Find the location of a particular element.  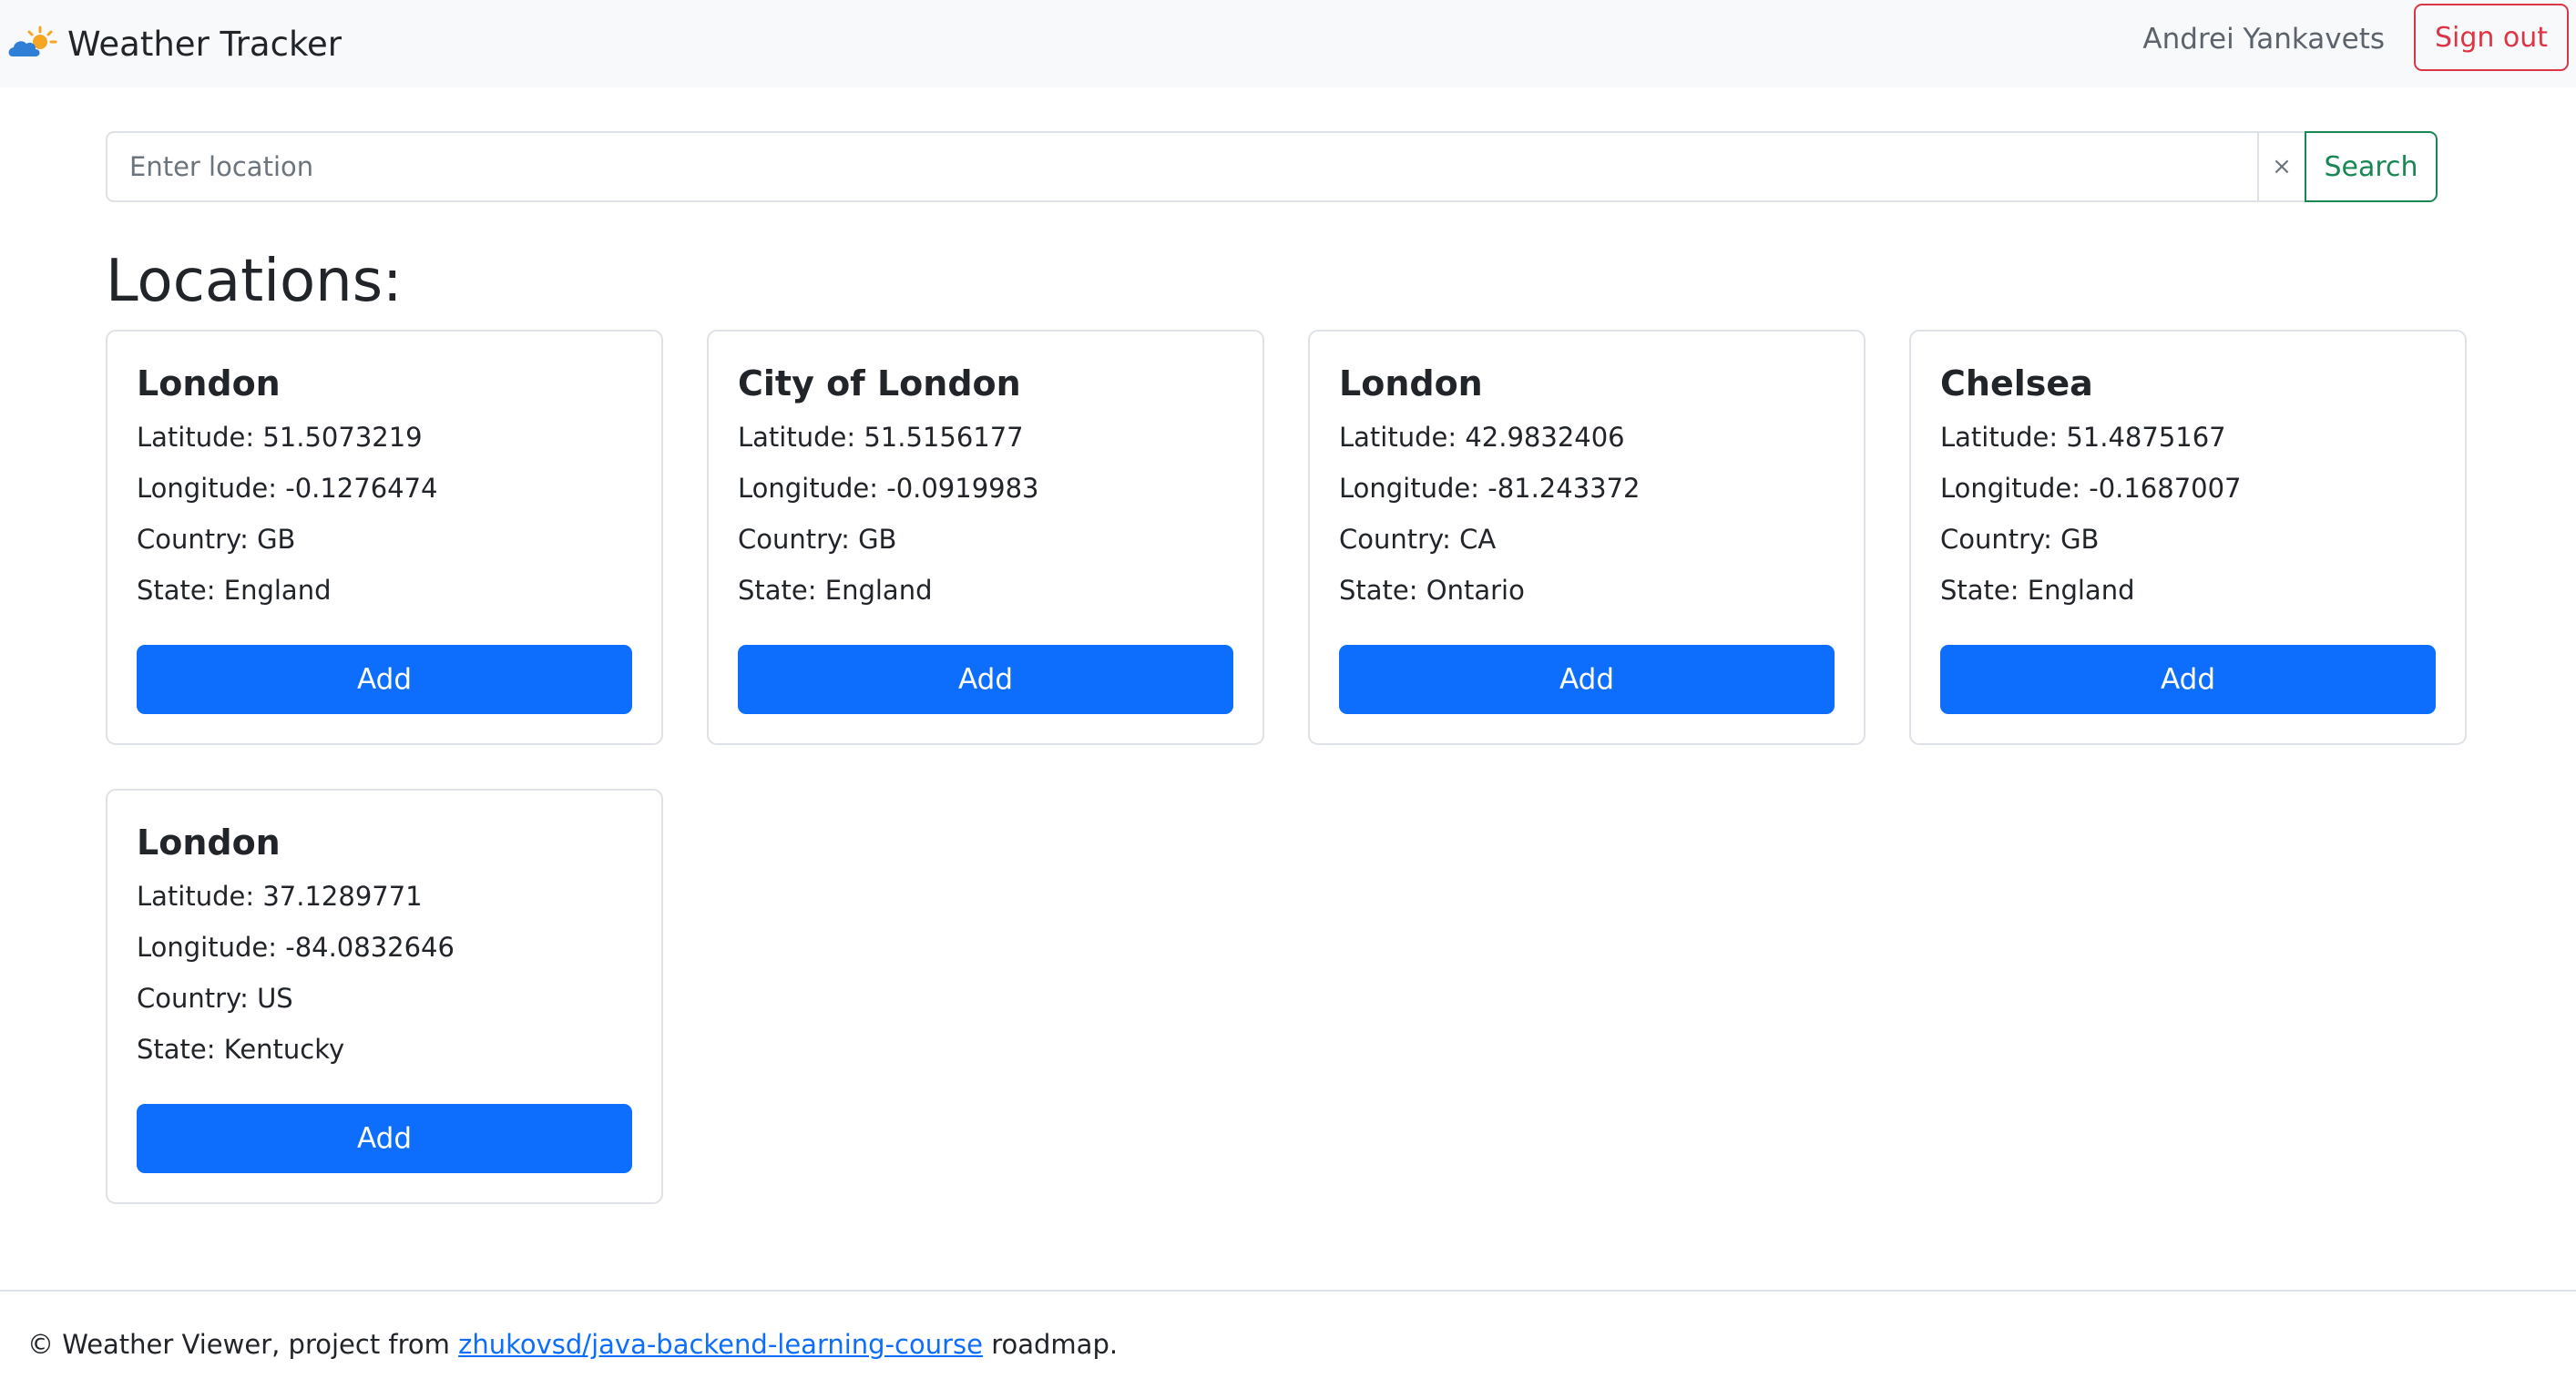

search-form: × Search is located at coordinates (1272, 167).